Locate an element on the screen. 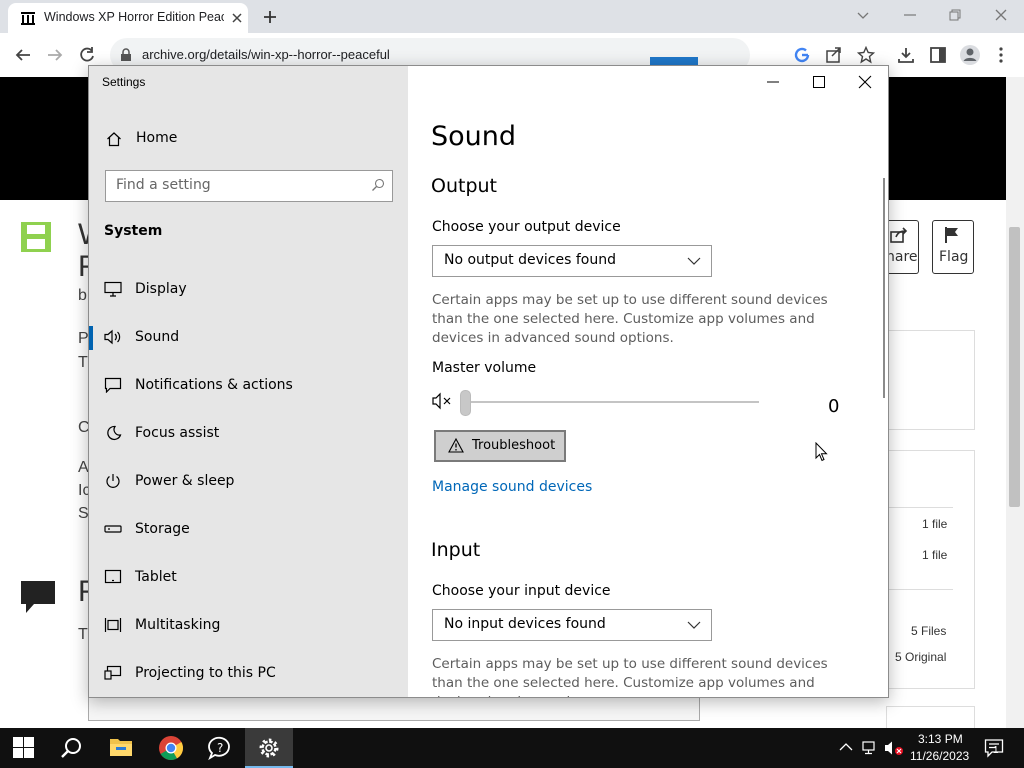 The height and width of the screenshot is (768, 1024). sidebar-item-sound: Sound is located at coordinates (248, 338).